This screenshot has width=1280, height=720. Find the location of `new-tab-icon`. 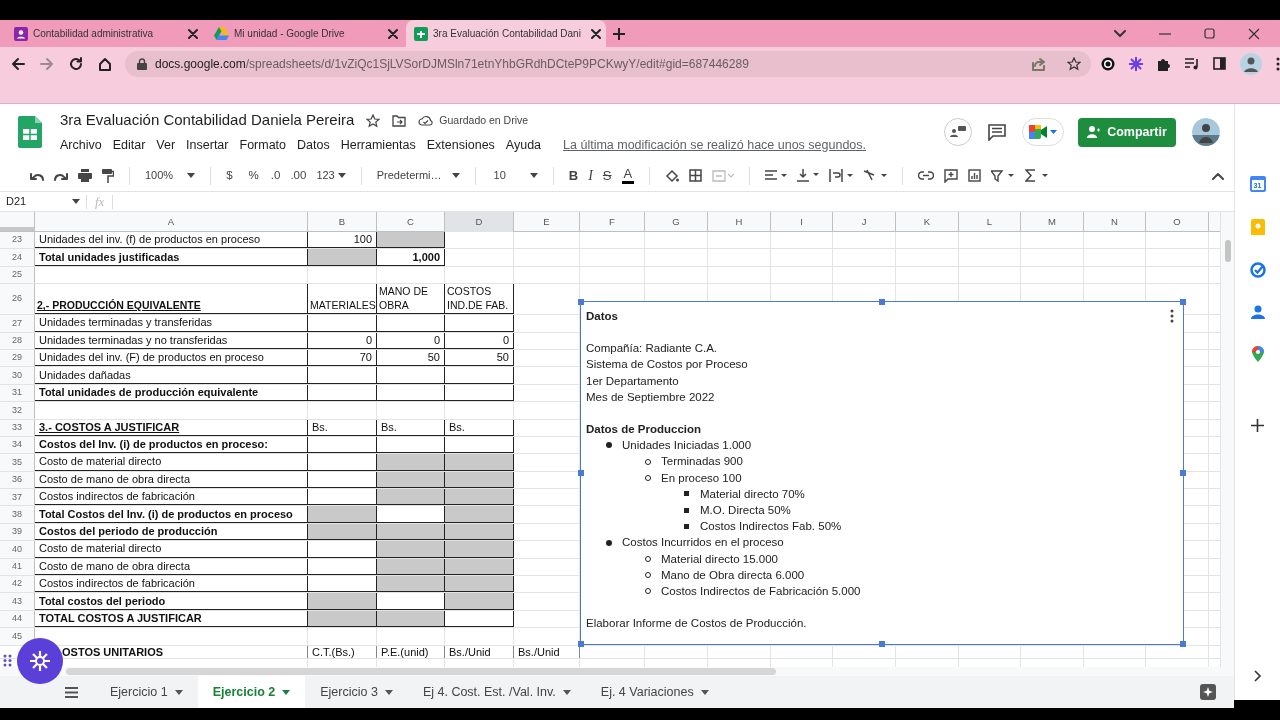

new-tab-icon is located at coordinates (619, 33).